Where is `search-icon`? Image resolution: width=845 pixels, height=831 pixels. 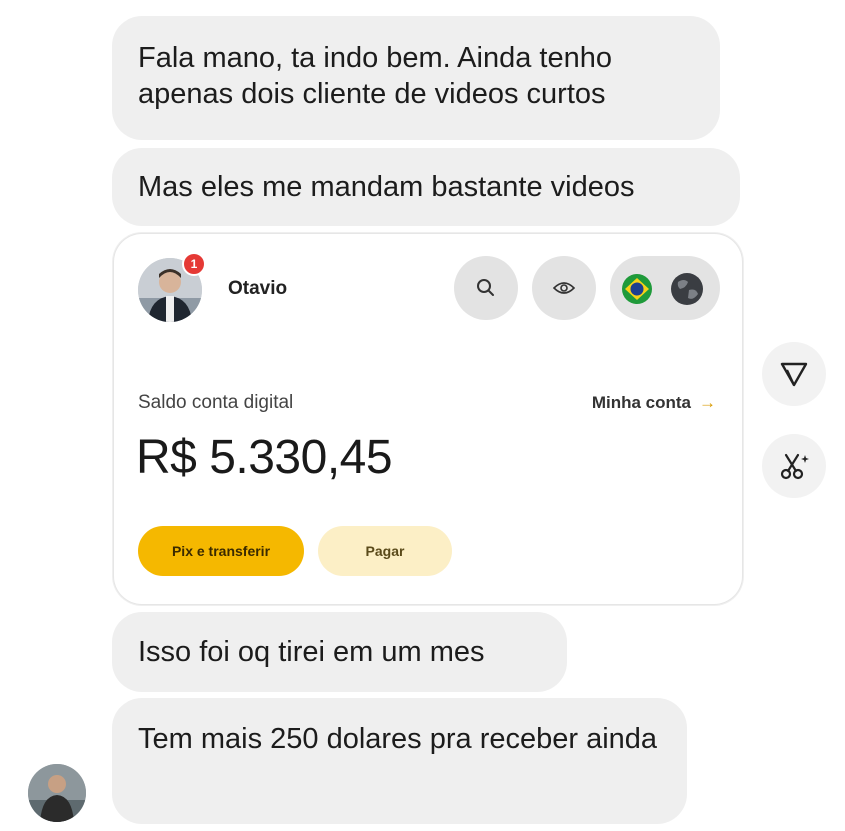
search-icon is located at coordinates (485, 287).